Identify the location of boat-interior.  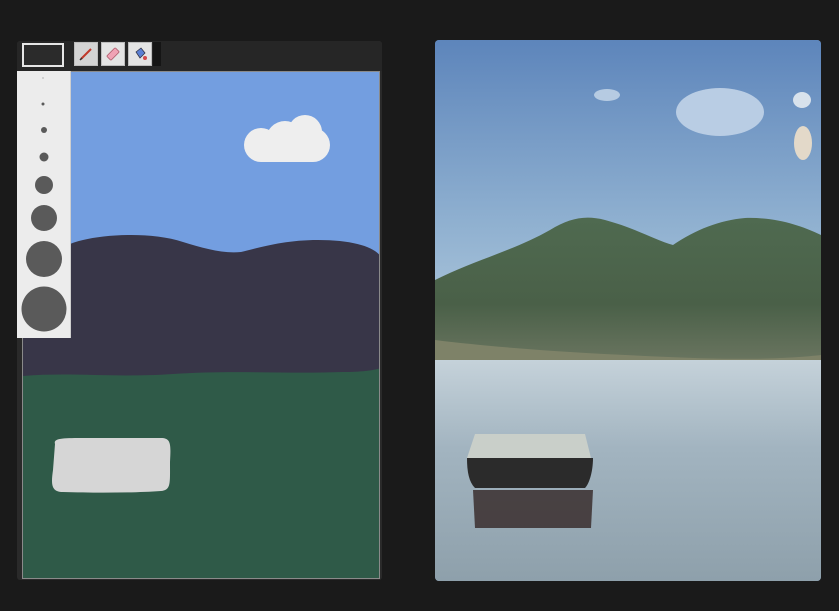
(529, 446).